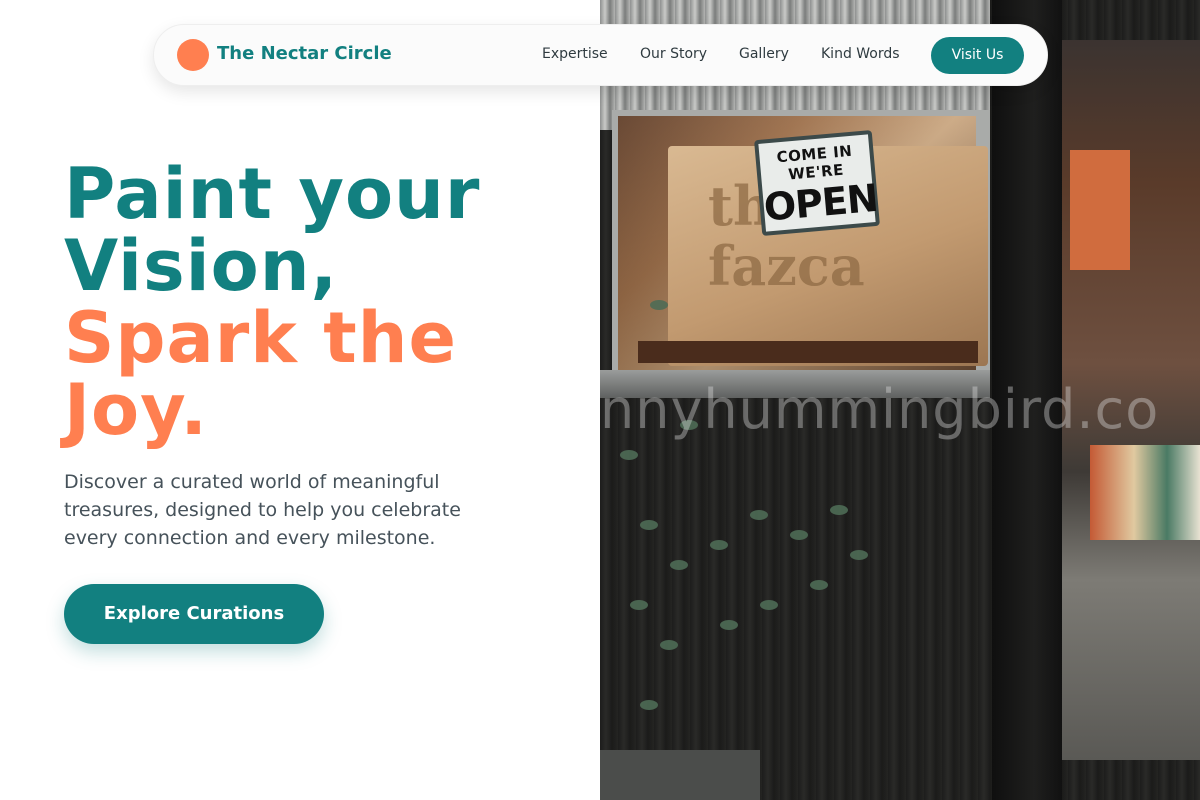  I want to click on nav-link-gallery: Gallery, so click(764, 54).